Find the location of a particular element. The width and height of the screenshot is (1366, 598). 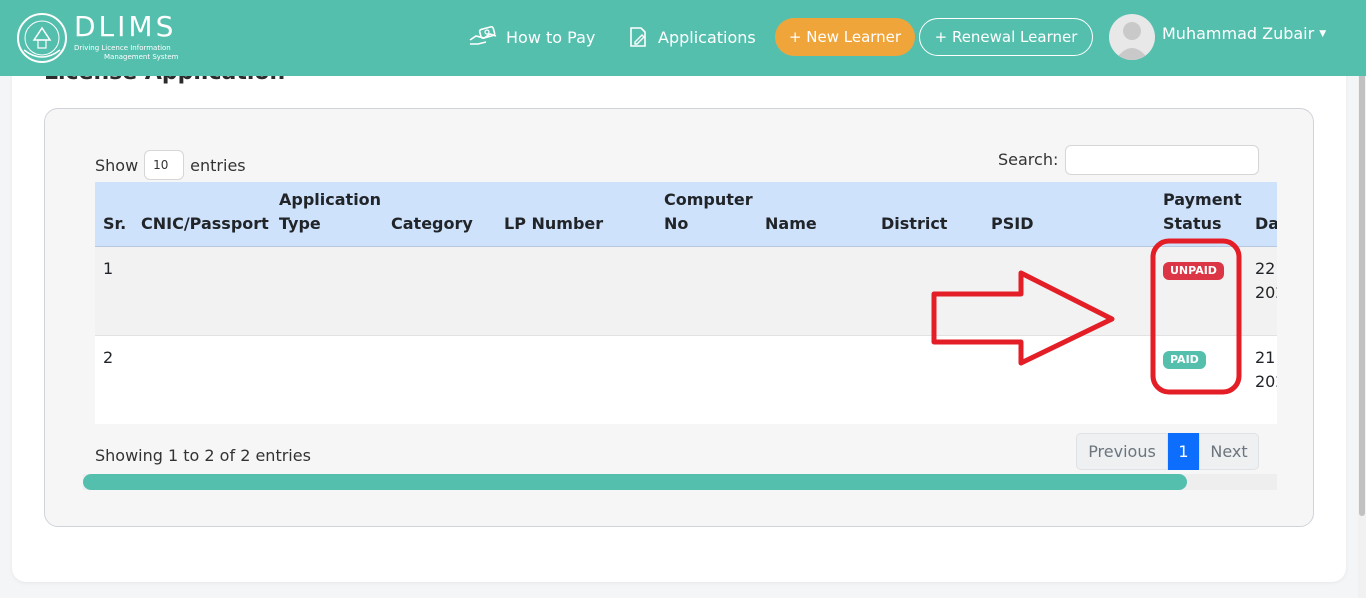

user-menu: Muhammad Zubair ▼ is located at coordinates (1244, 33).